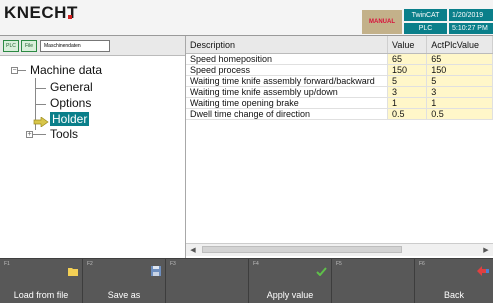  I want to click on folder-icon, so click(73, 272).